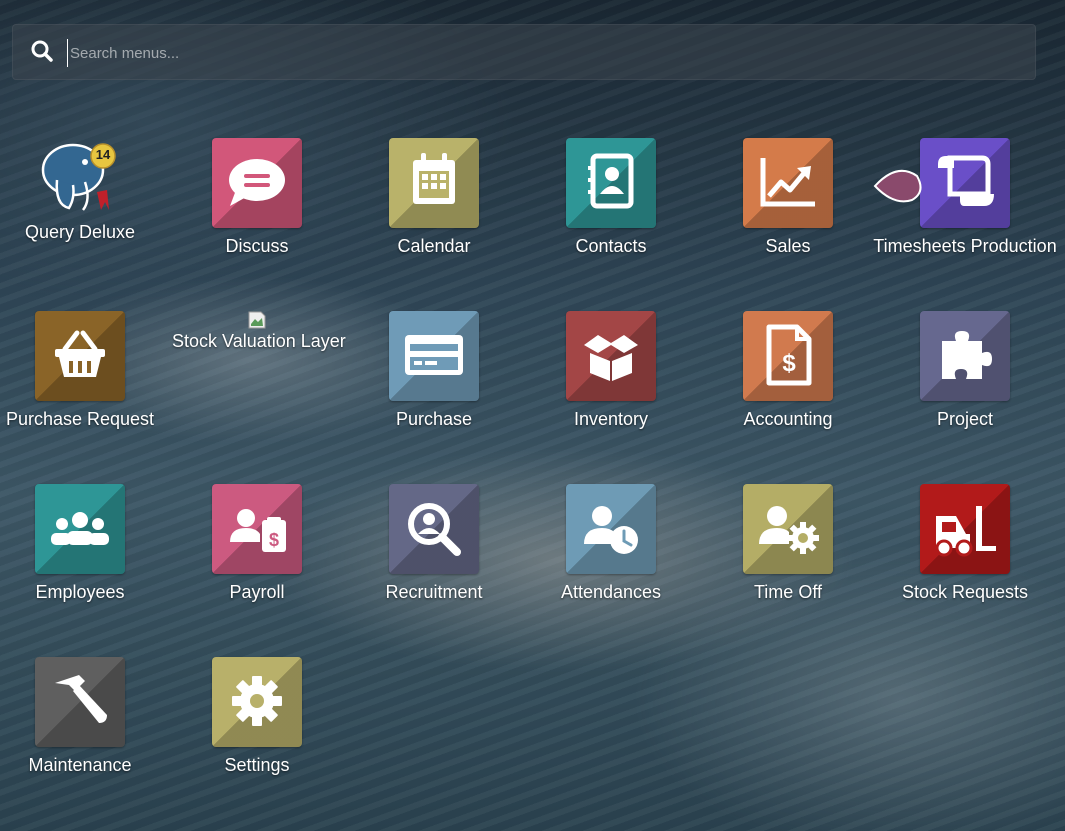 This screenshot has height=831, width=1065. Describe the element at coordinates (966, 180) in the screenshot. I see `scroll-icon` at that location.